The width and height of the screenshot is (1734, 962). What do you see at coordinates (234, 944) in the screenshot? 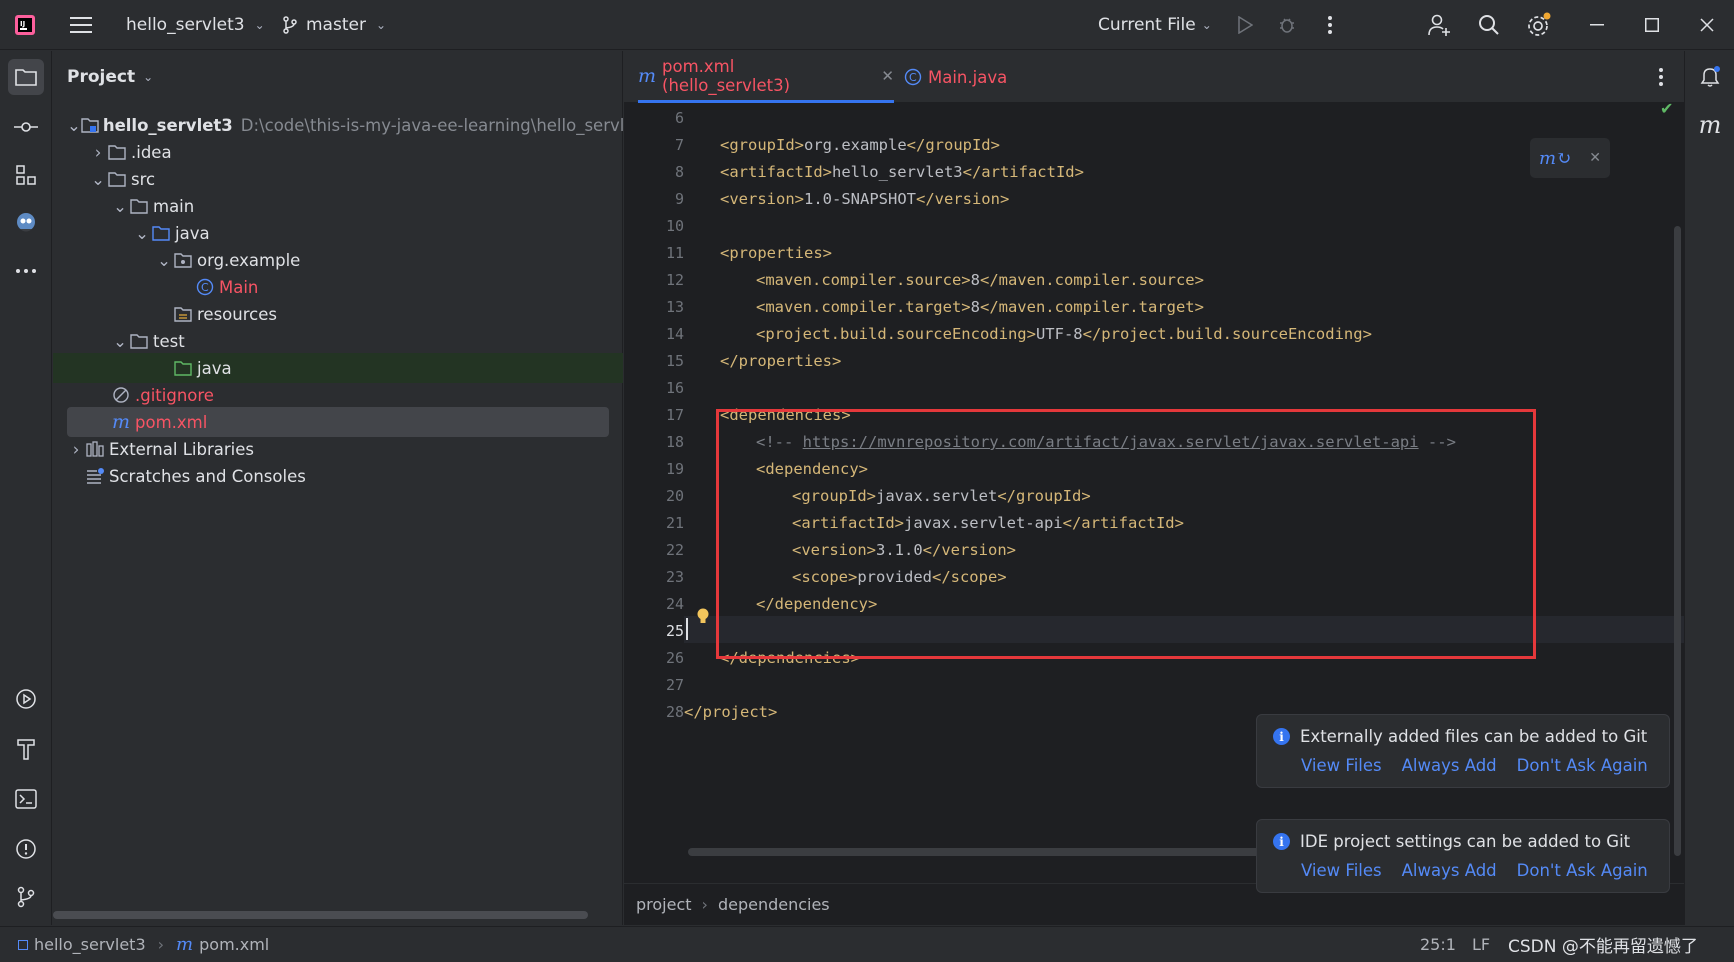
I see `status-file: pom.xml` at bounding box center [234, 944].